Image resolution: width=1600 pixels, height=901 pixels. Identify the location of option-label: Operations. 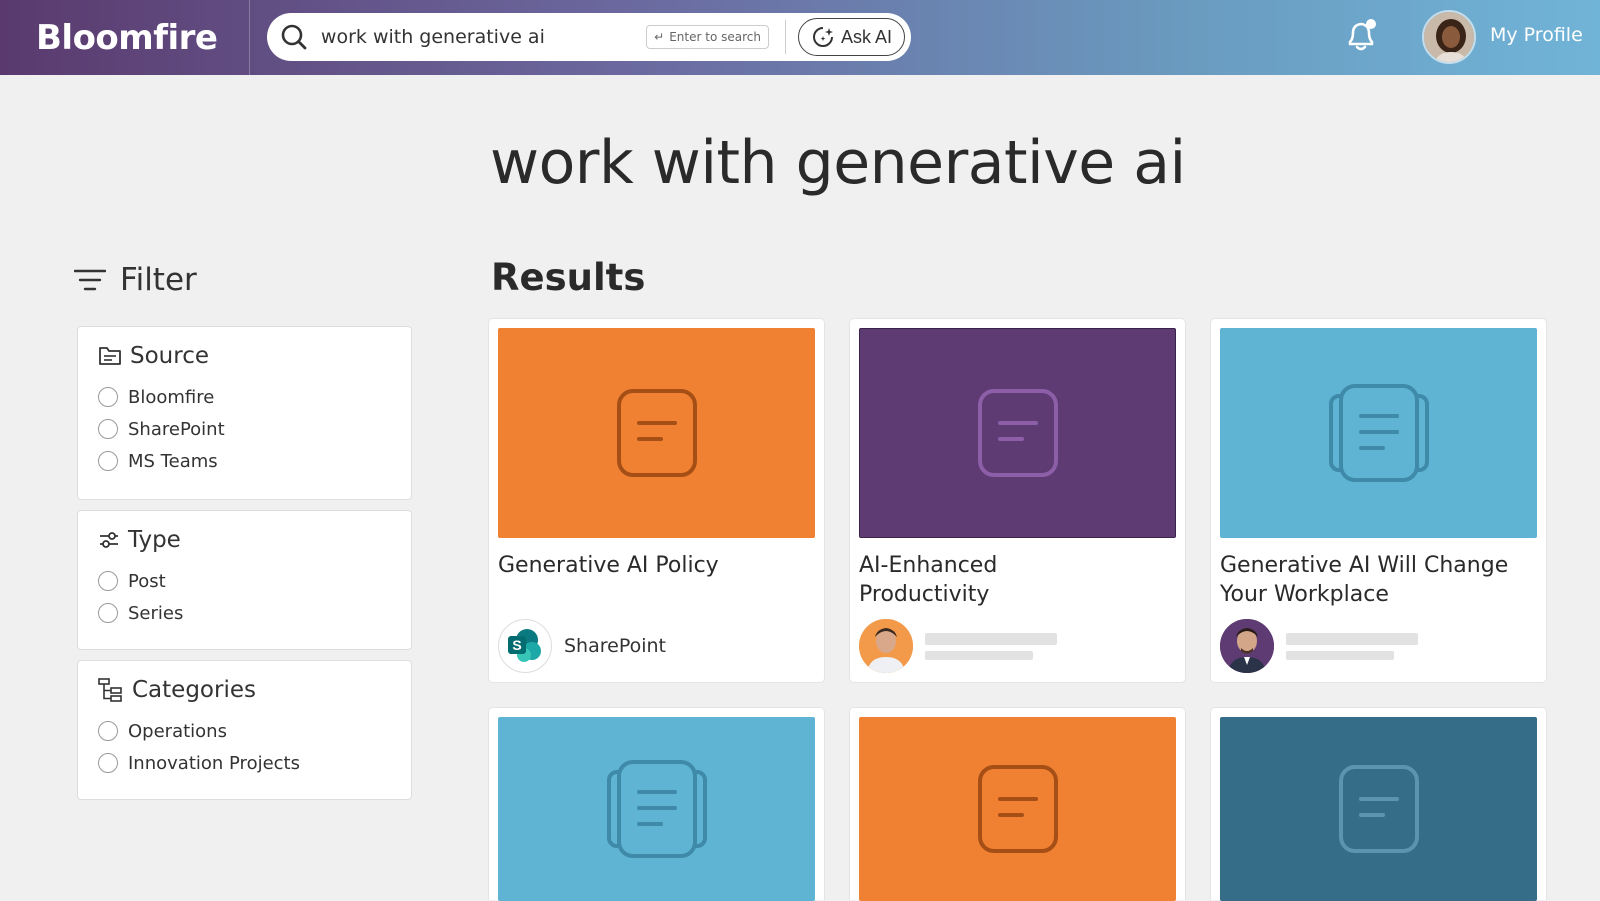
(177, 731).